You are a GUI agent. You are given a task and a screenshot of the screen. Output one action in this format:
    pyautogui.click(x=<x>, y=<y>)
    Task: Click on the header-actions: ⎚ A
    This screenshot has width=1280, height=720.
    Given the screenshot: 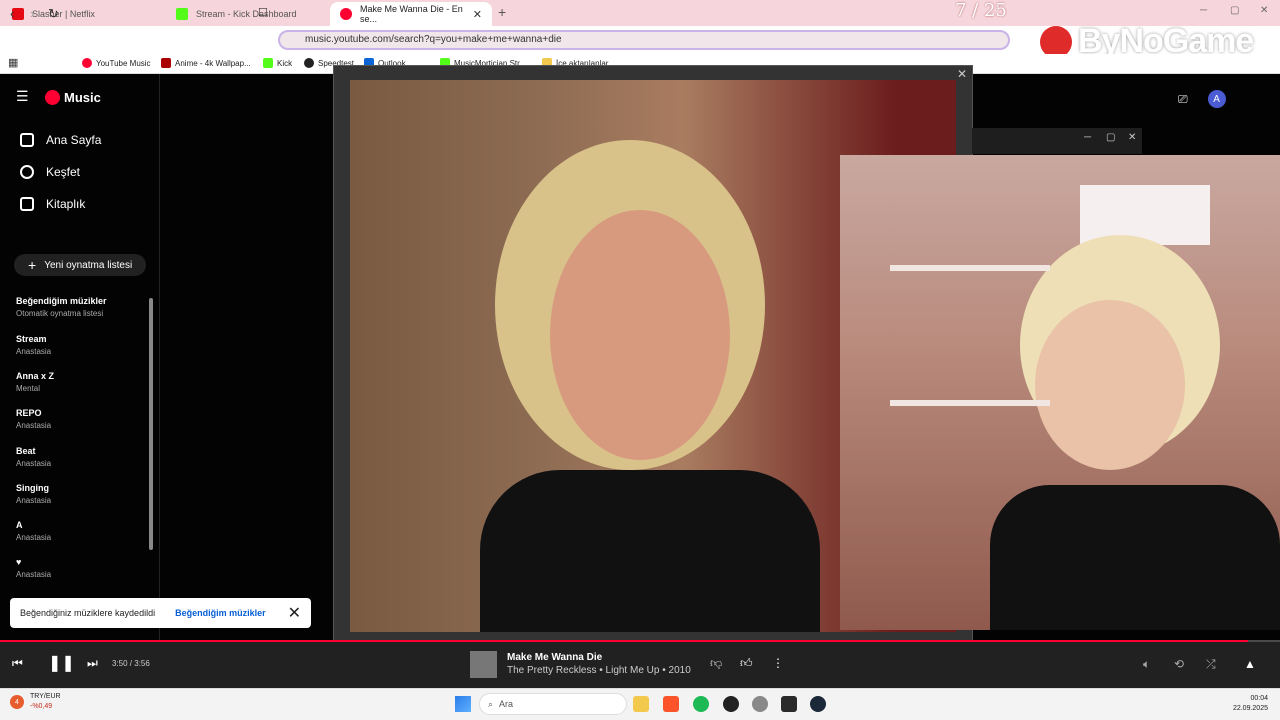 What is the action you would take?
    pyautogui.click(x=1202, y=99)
    